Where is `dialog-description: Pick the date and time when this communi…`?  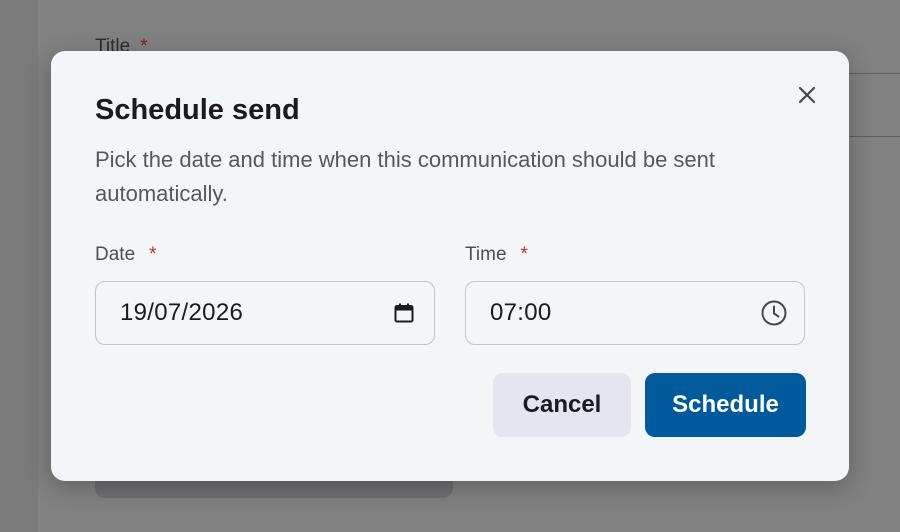
dialog-description: Pick the date and time when this communi… is located at coordinates (405, 176).